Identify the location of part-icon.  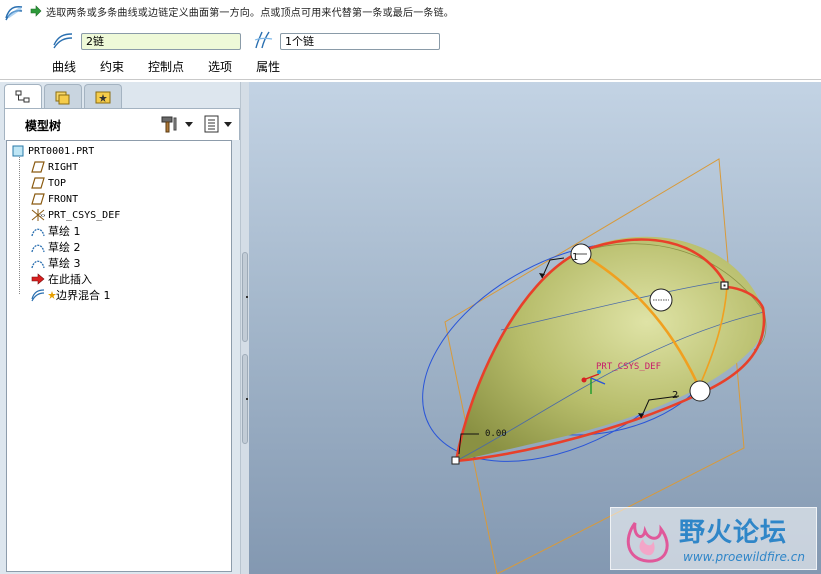
(18, 151).